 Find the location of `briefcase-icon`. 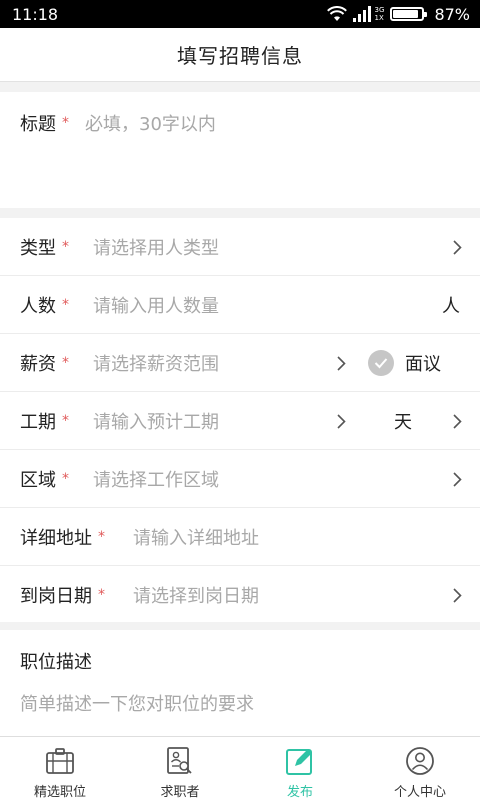

briefcase-icon is located at coordinates (60, 761).